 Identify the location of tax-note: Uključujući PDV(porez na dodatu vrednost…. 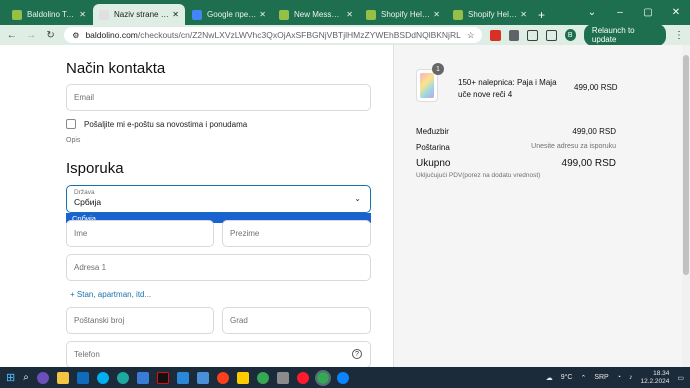
(478, 175).